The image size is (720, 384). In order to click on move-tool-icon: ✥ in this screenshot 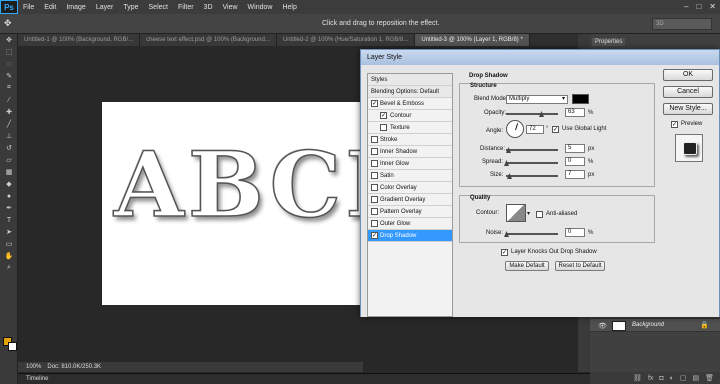, I will do `click(8, 23)`.